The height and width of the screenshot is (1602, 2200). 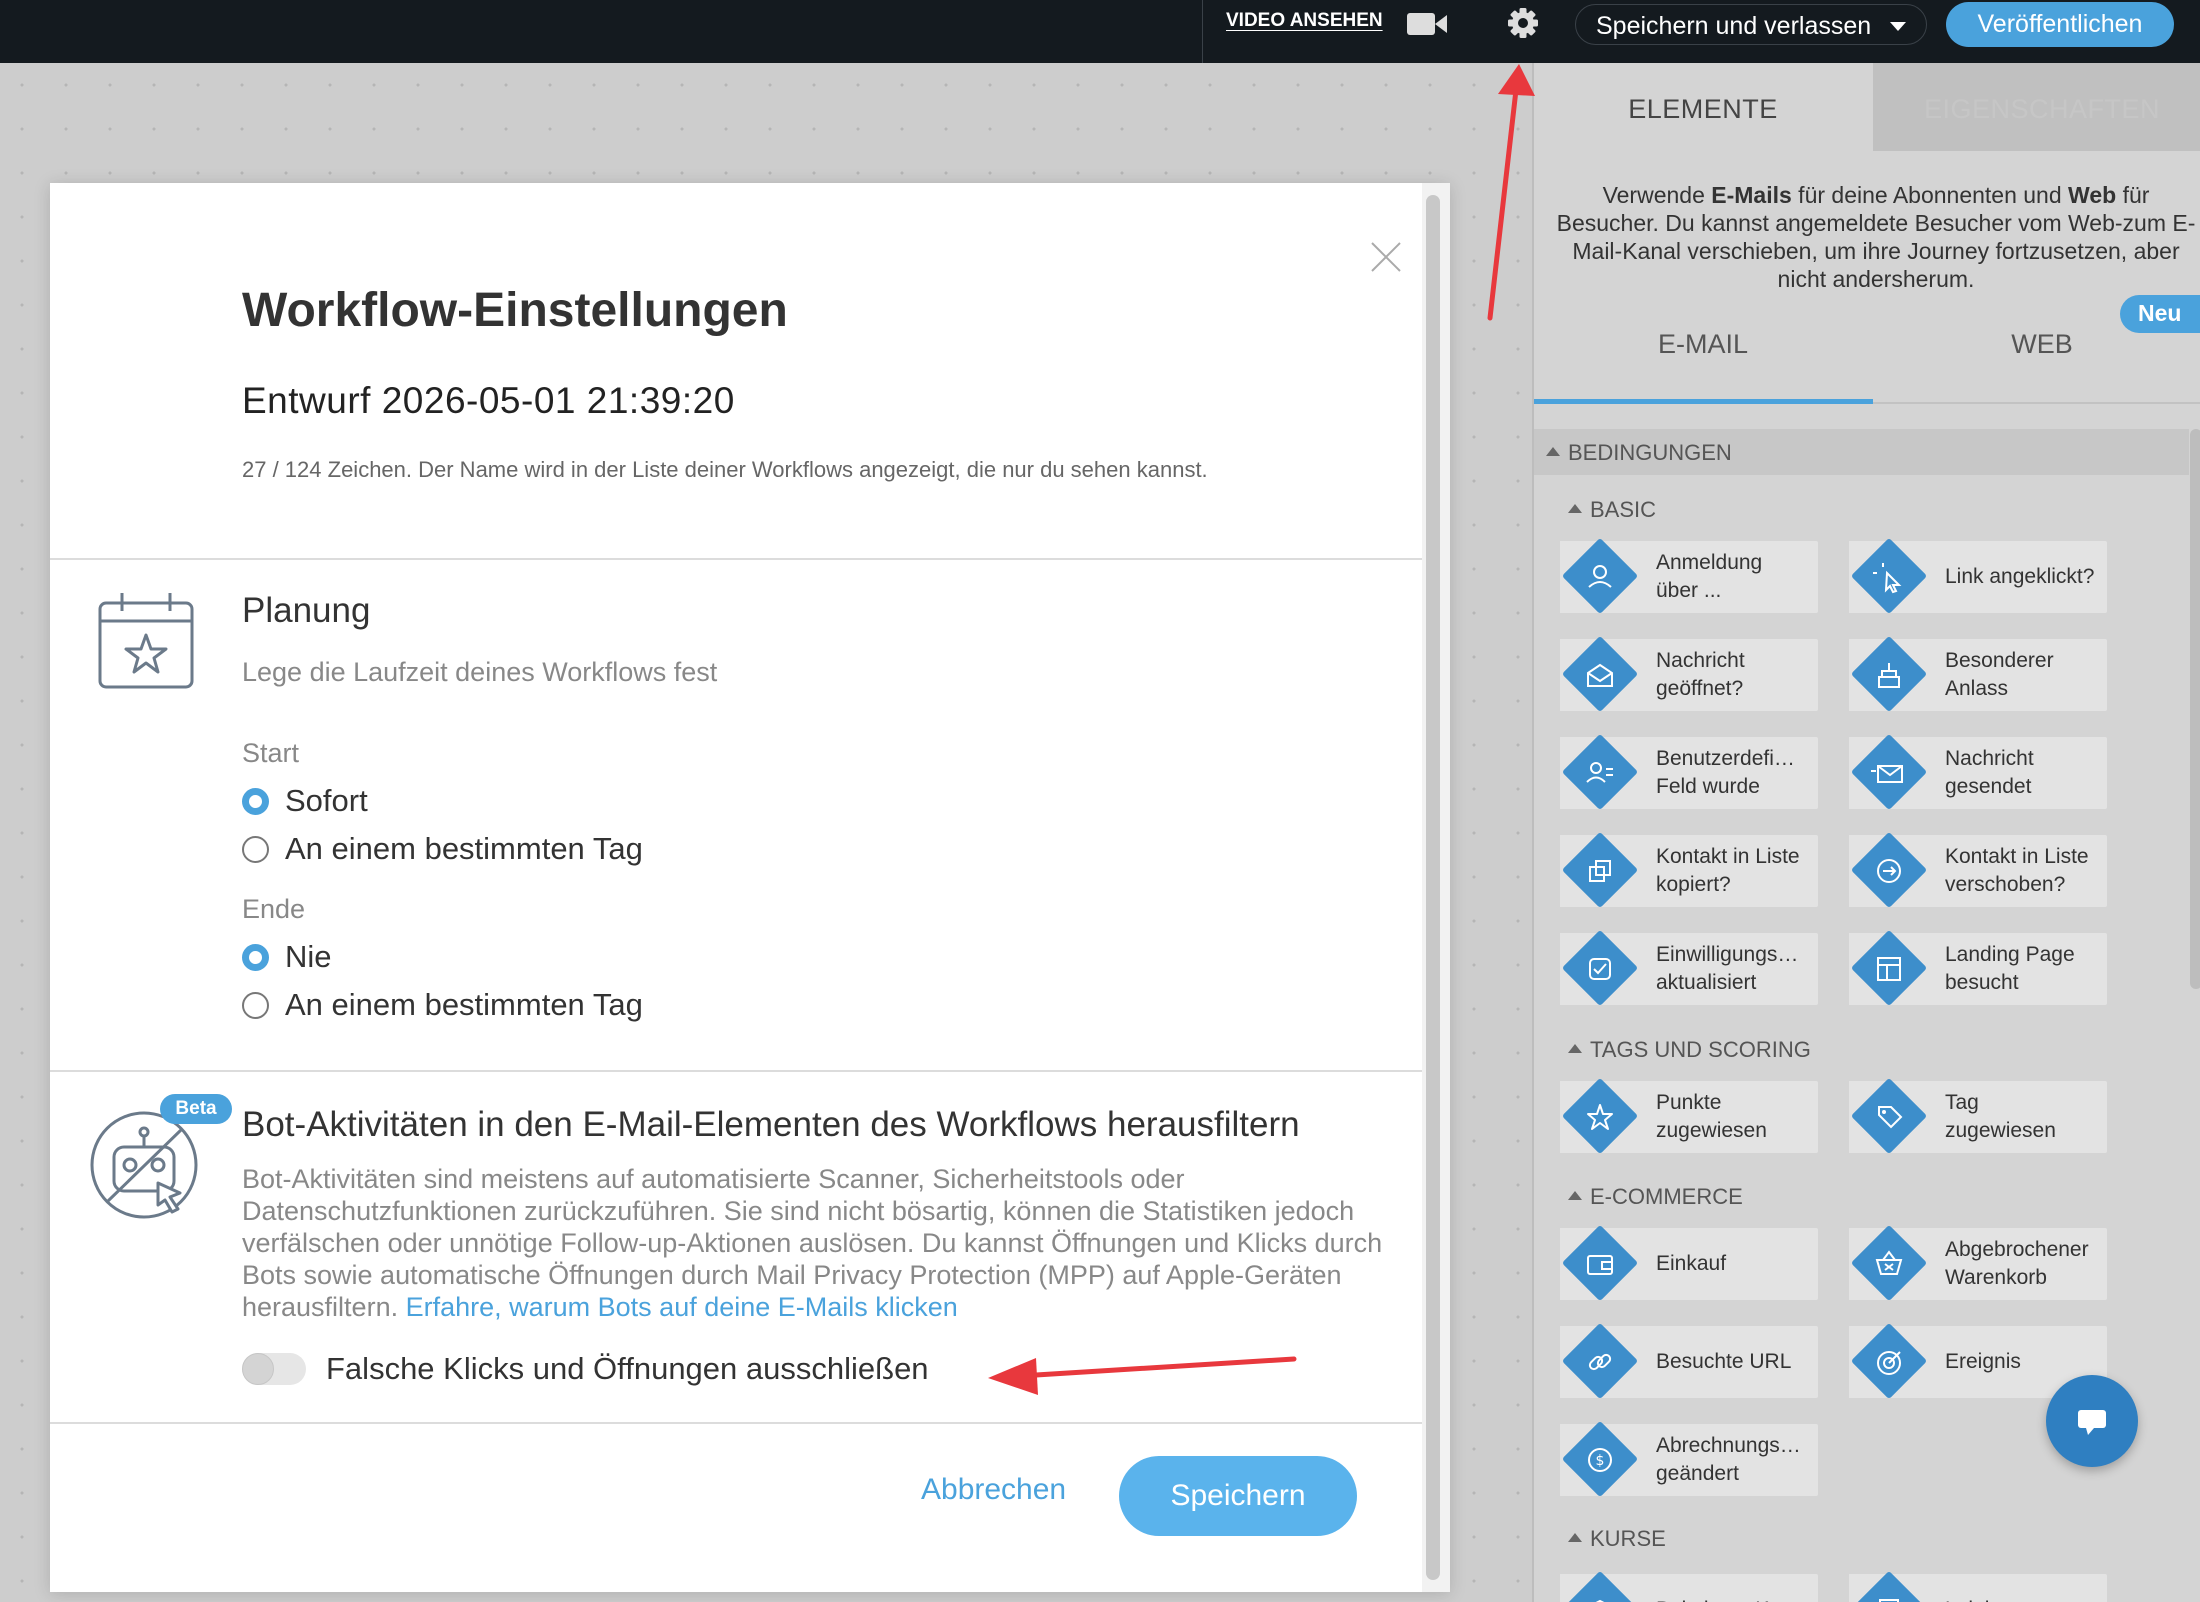 What do you see at coordinates (2060, 24) in the screenshot?
I see `publish-button: Veröffentlichen` at bounding box center [2060, 24].